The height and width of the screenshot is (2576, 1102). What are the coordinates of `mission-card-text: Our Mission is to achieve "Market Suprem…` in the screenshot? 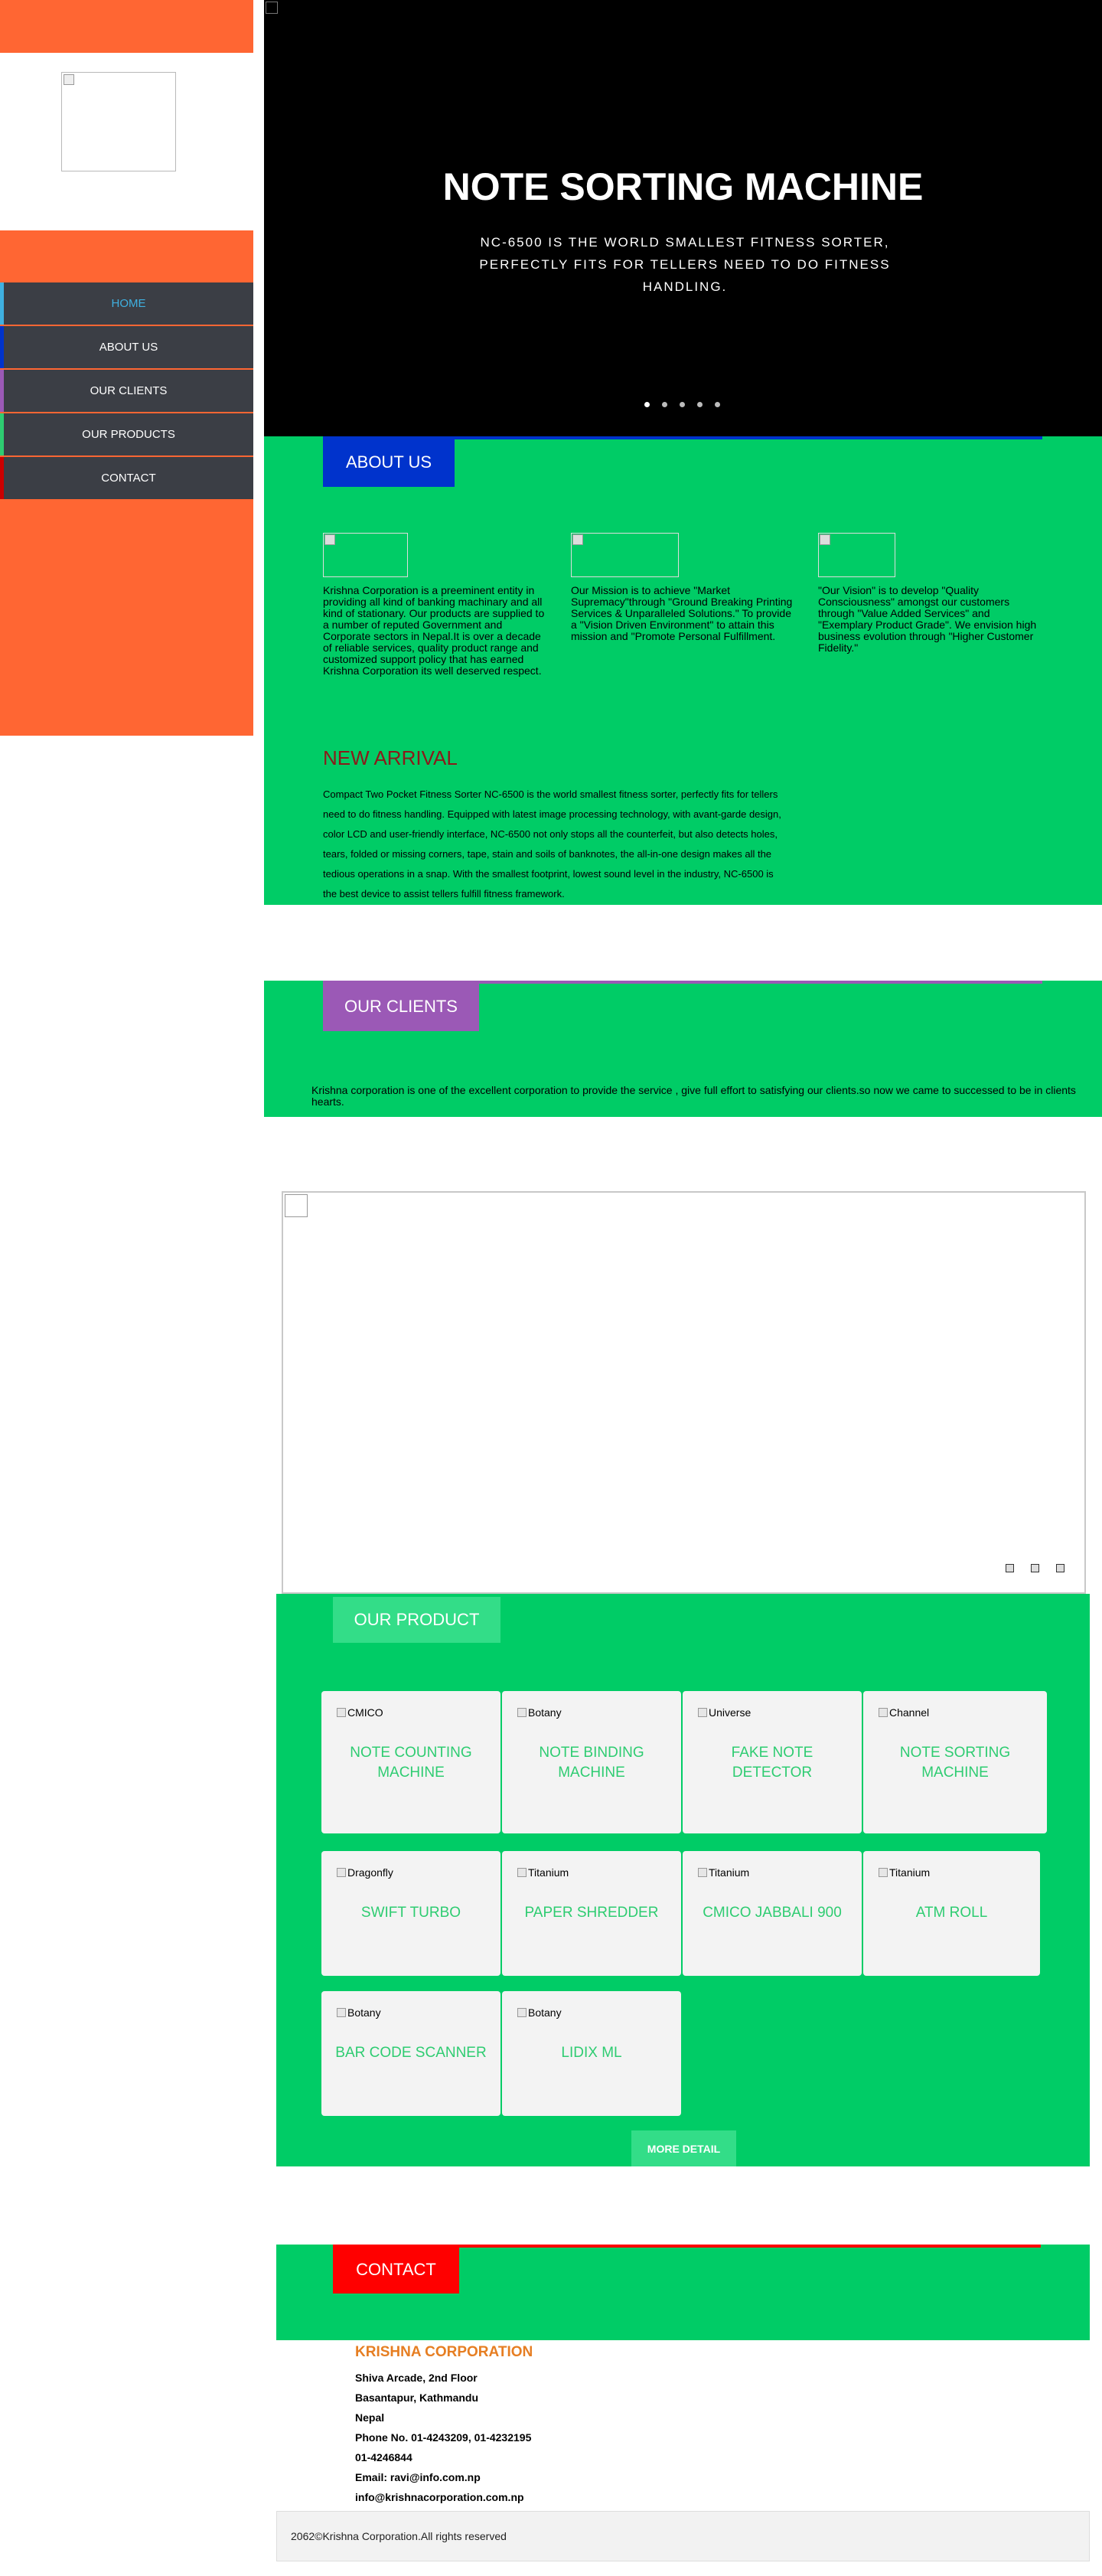 It's located at (682, 613).